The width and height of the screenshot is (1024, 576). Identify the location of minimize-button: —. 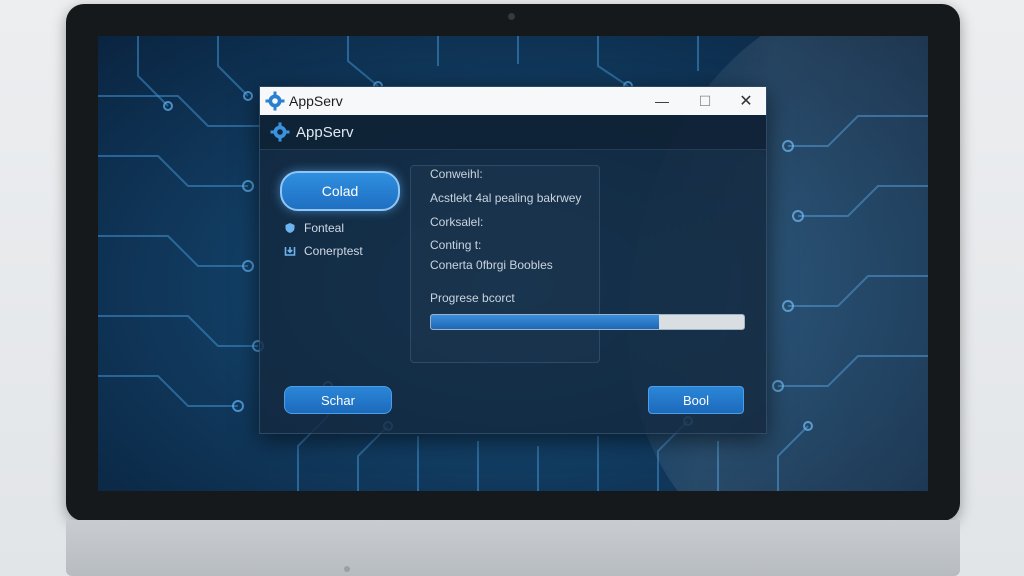
(662, 101).